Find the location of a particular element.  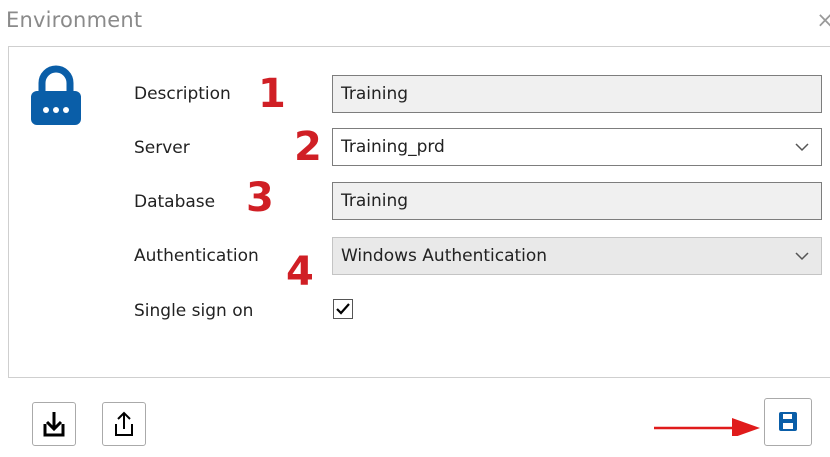

checkmark-icon is located at coordinates (343, 309).